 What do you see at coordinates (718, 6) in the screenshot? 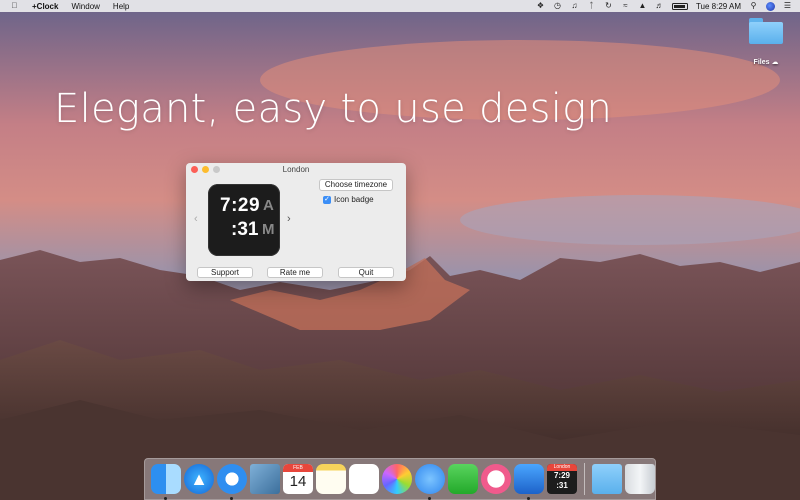
I see `menu-clock: Tue 8:29 AM` at bounding box center [718, 6].